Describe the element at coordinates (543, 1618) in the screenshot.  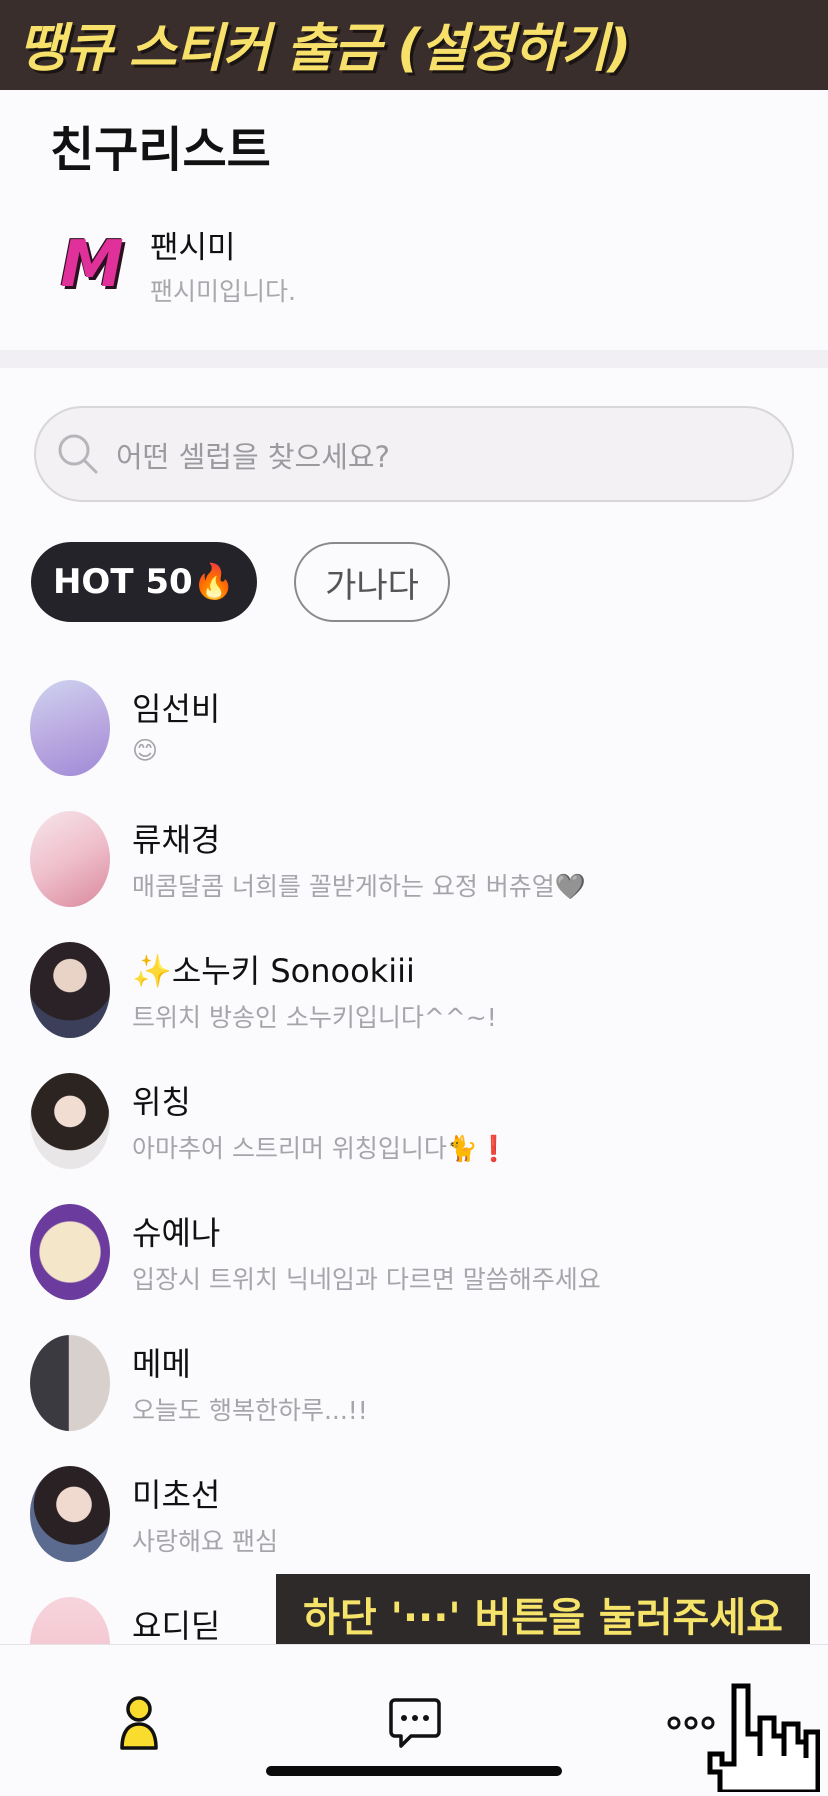
I see `caption-text: 하단 '···' 버튼을 눌러주세요` at that location.